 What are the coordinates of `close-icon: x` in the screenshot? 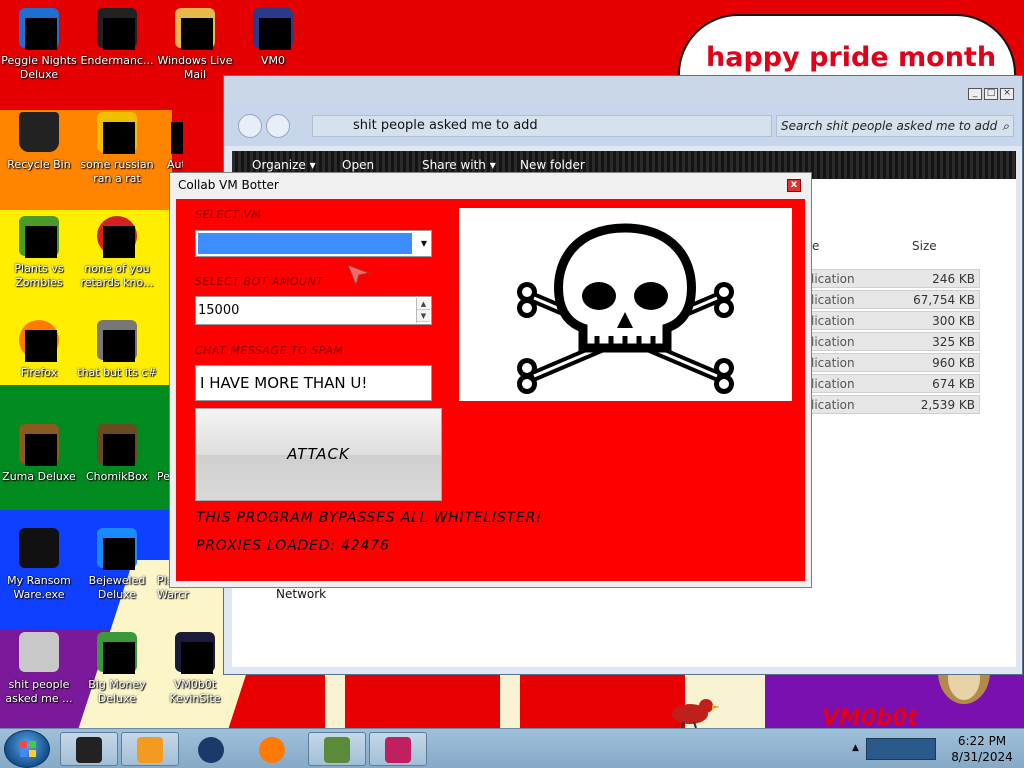 It's located at (794, 185).